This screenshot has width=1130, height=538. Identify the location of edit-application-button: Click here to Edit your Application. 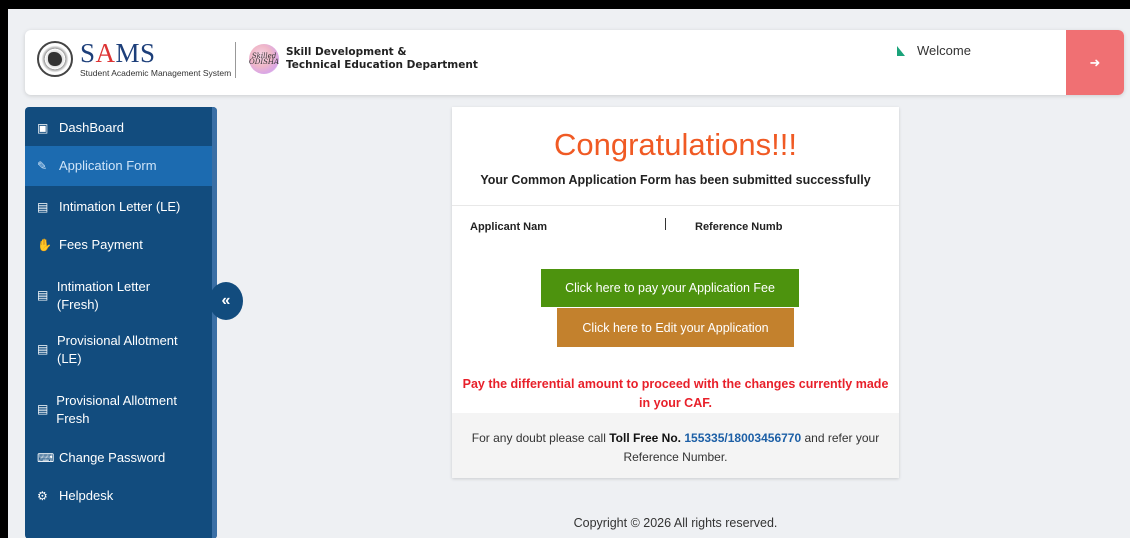
(675, 327).